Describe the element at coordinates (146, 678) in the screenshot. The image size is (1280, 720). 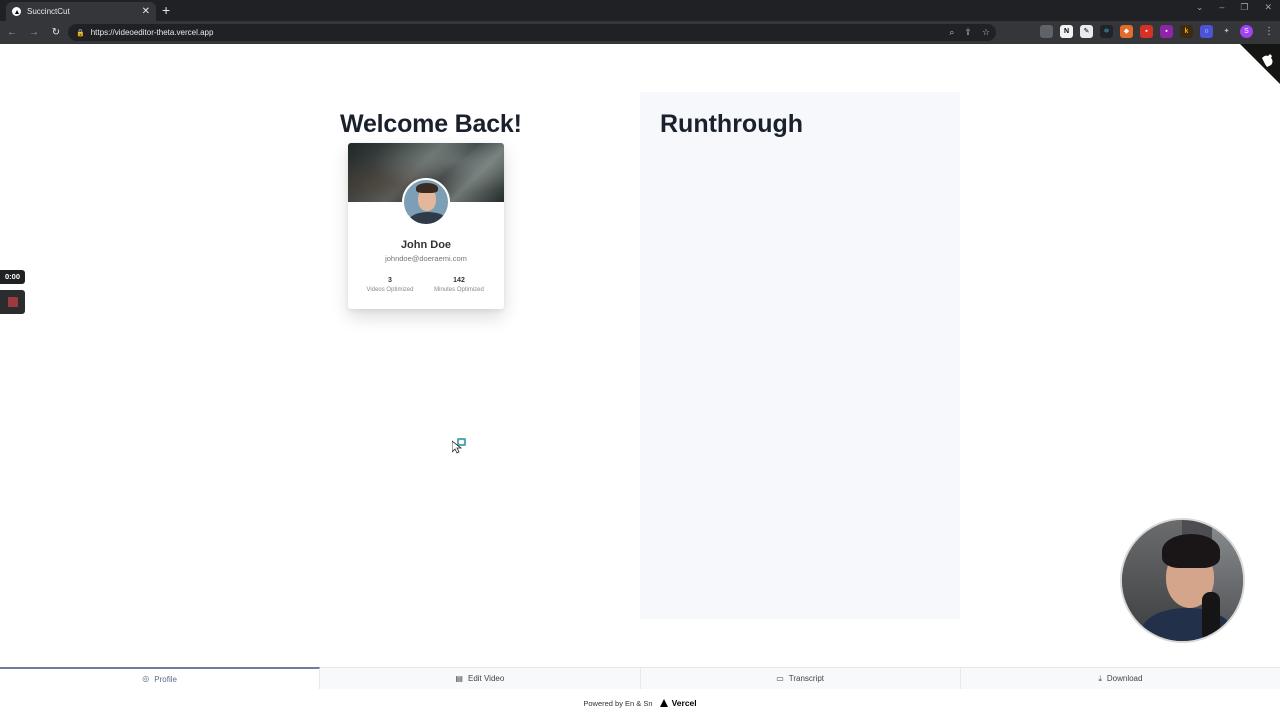
I see `user-circle-icon: ◎` at that location.